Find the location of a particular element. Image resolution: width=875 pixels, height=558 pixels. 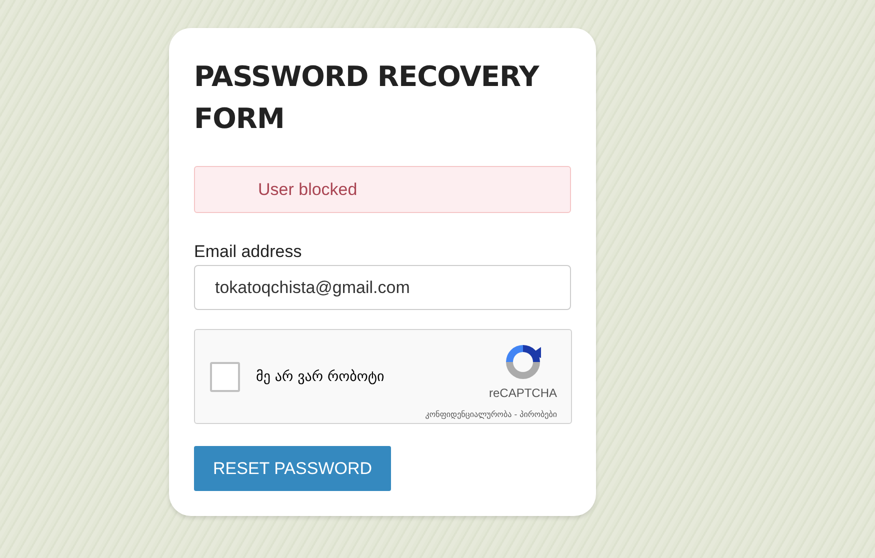

error-alert: User blocked is located at coordinates (382, 189).